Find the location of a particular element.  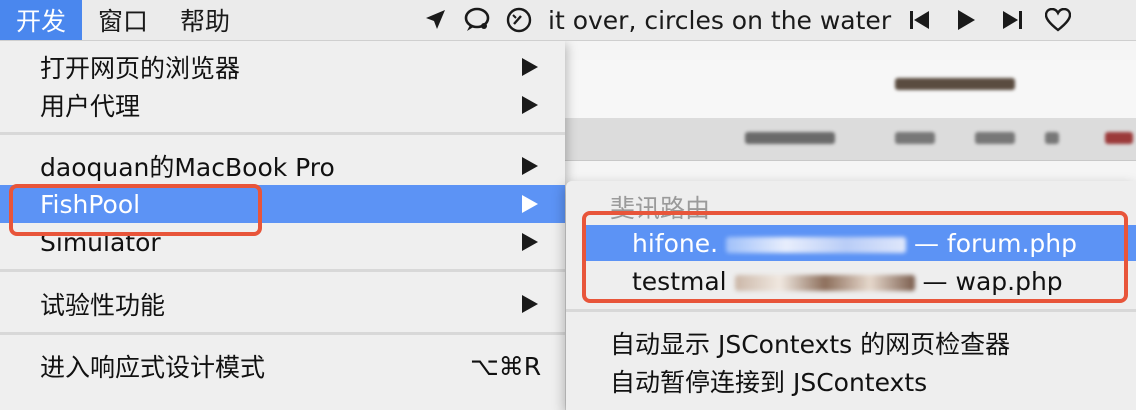

menu-item-label: 用户代理 is located at coordinates (90, 106).